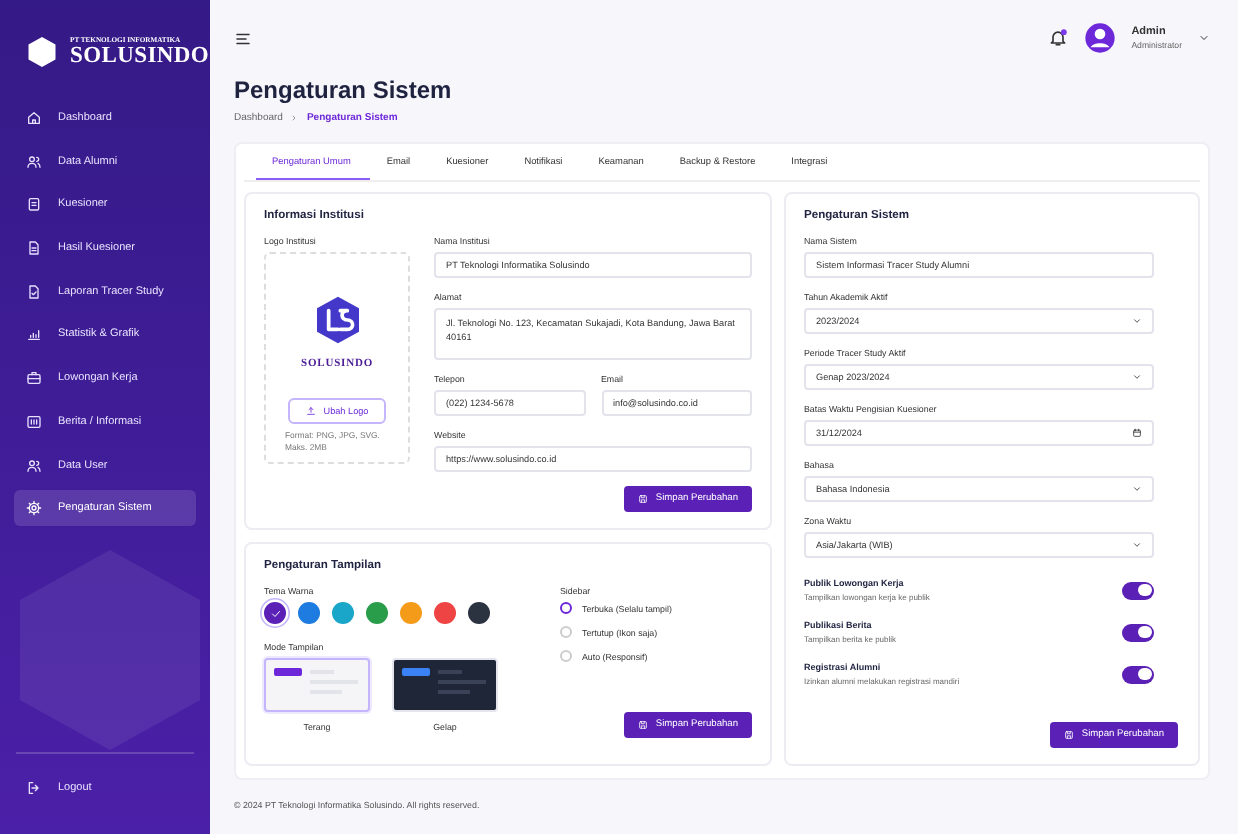 The height and width of the screenshot is (834, 1238). I want to click on light-mode-preview, so click(317, 685).